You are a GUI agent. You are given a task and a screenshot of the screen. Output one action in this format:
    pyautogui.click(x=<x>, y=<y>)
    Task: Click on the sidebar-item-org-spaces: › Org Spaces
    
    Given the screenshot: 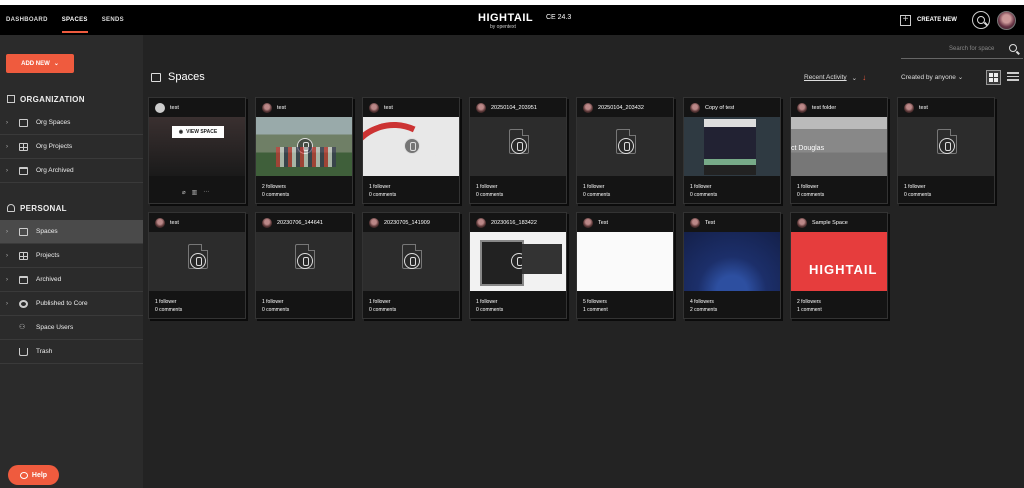 What is the action you would take?
    pyautogui.click(x=71, y=123)
    